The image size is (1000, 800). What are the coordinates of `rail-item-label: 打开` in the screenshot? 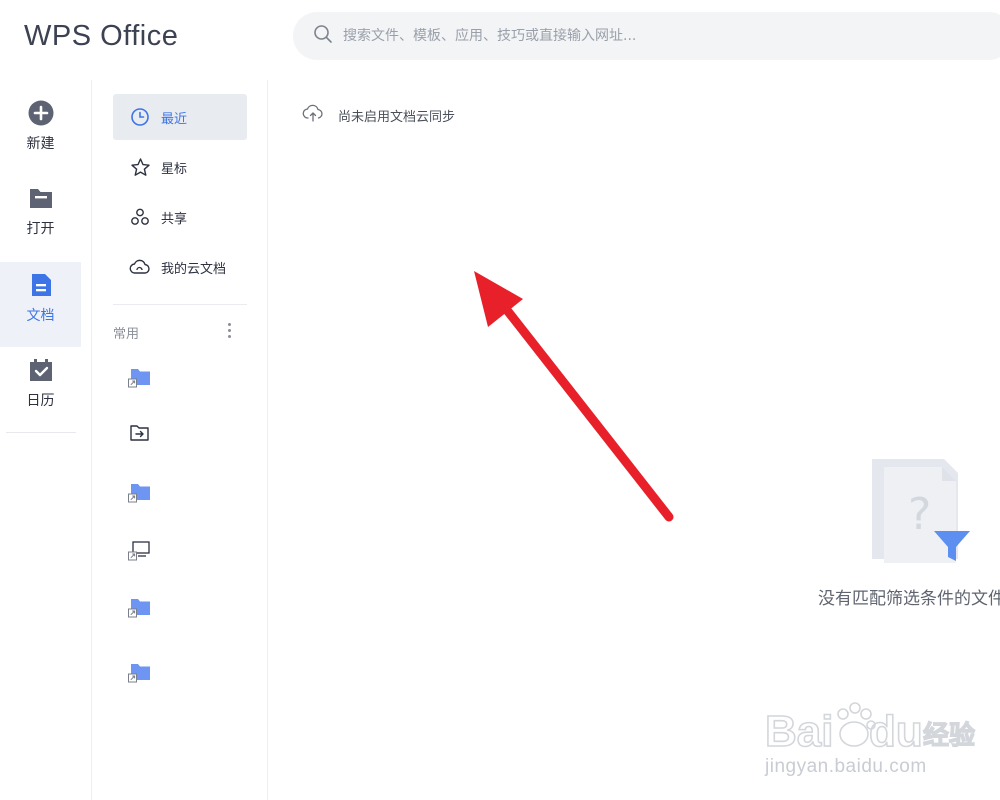 It's located at (40, 229).